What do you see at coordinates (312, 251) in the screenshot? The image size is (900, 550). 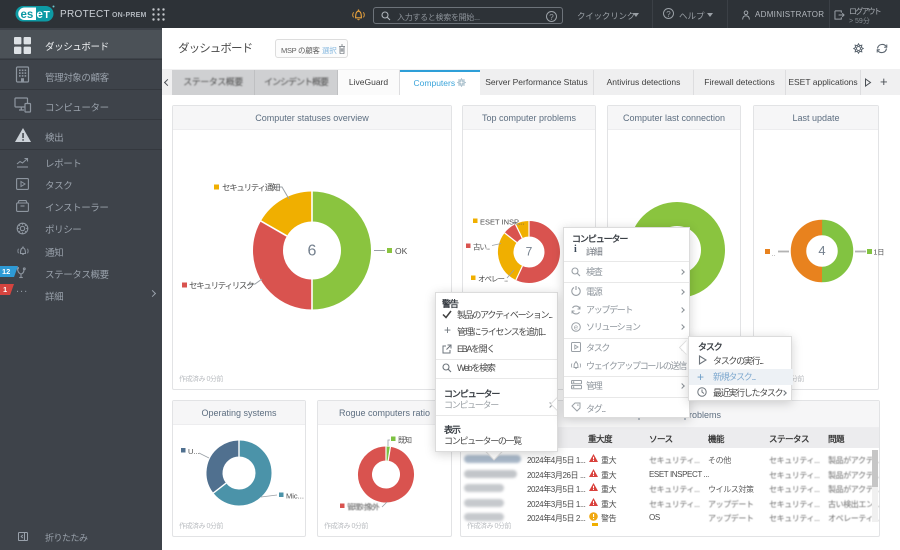 I see `svg-text: 6` at bounding box center [312, 251].